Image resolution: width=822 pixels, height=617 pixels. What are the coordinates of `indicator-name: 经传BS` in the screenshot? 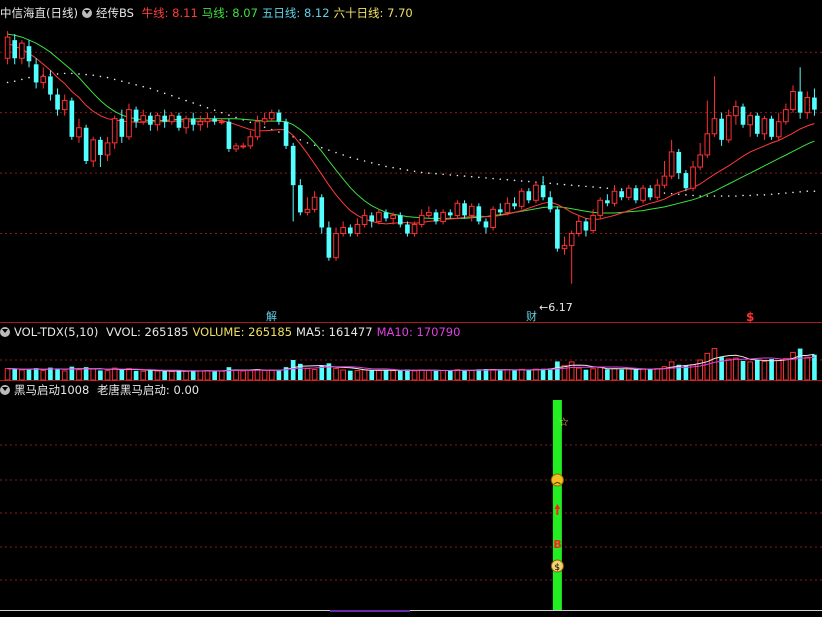 It's located at (114, 13).